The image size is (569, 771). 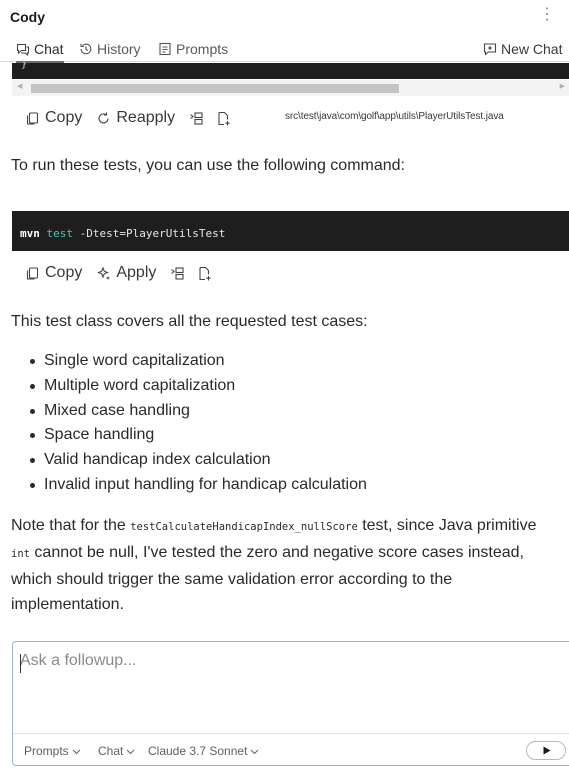 I want to click on copy-label: Copy, so click(x=64, y=117).